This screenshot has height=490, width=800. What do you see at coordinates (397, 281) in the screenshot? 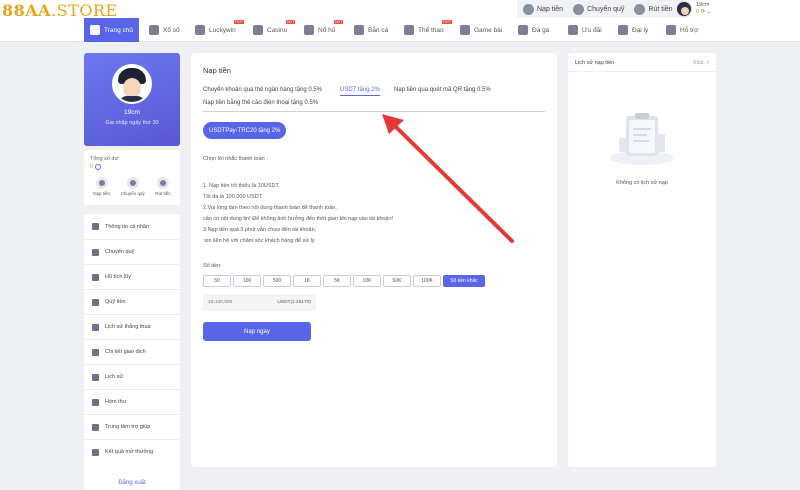
I see `amount-50k: 50K` at bounding box center [397, 281].